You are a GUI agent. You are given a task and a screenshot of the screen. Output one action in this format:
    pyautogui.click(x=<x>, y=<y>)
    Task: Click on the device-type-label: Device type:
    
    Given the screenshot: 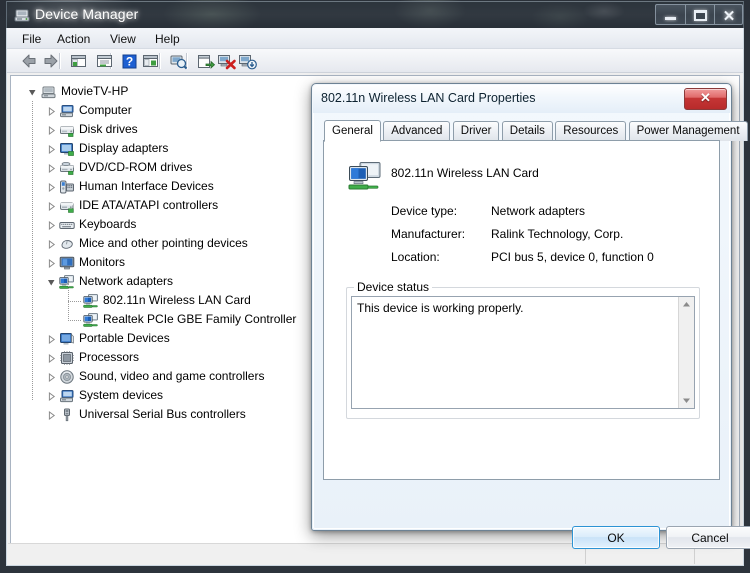 What is the action you would take?
    pyautogui.click(x=424, y=211)
    